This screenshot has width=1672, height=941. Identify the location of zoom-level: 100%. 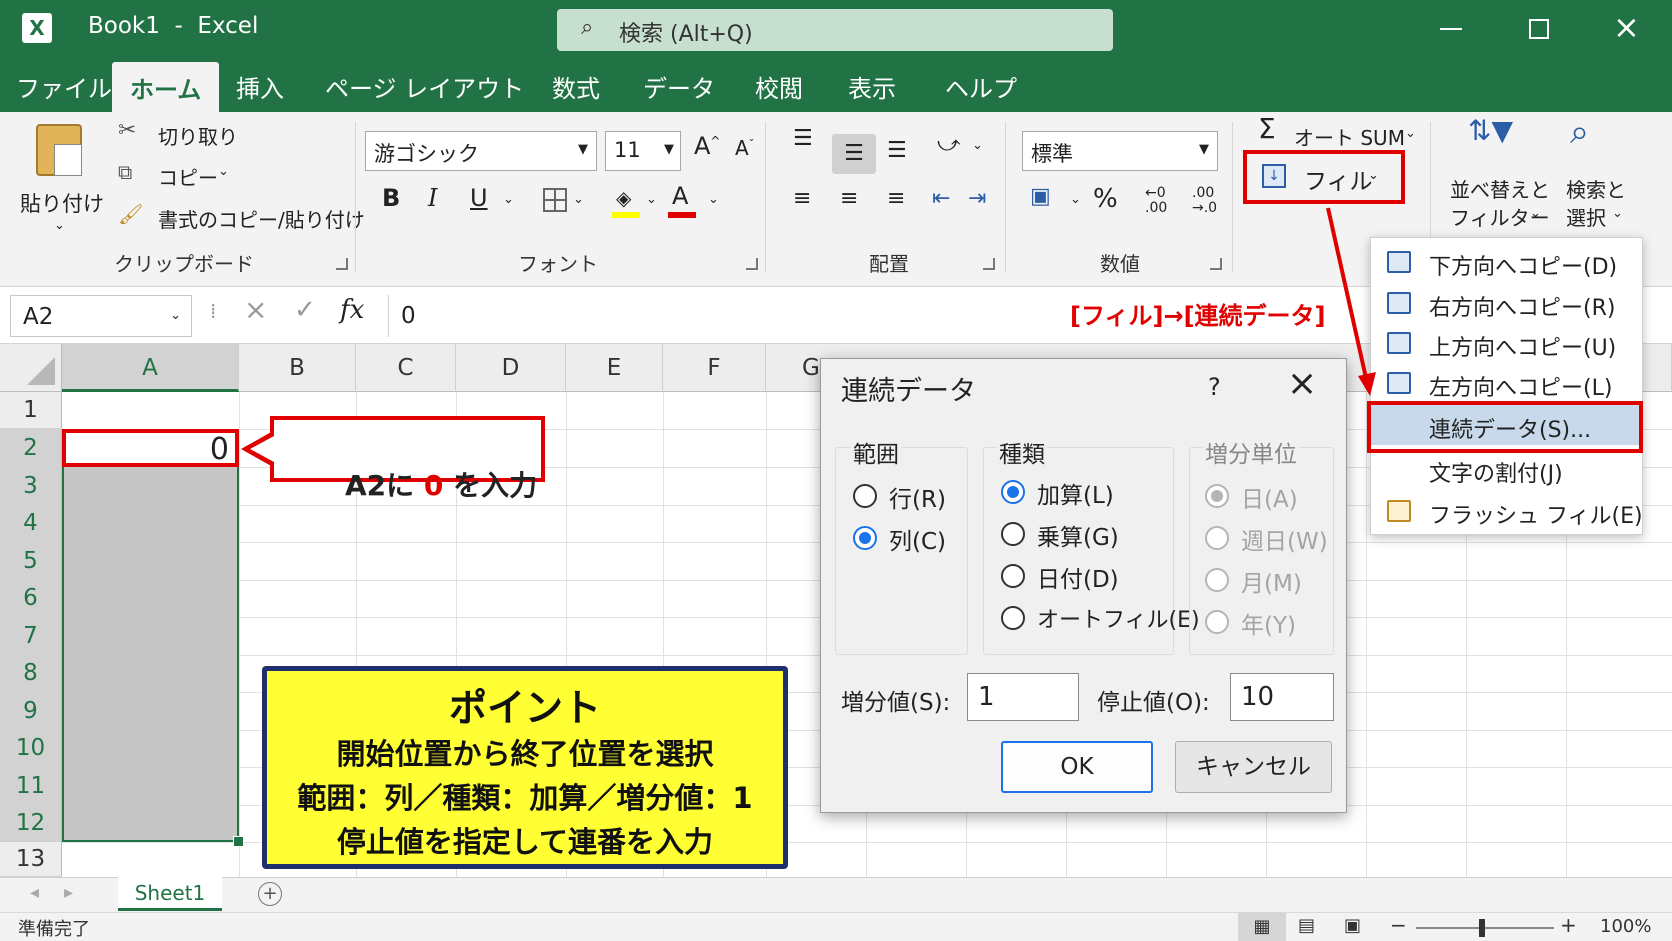
(1625, 926).